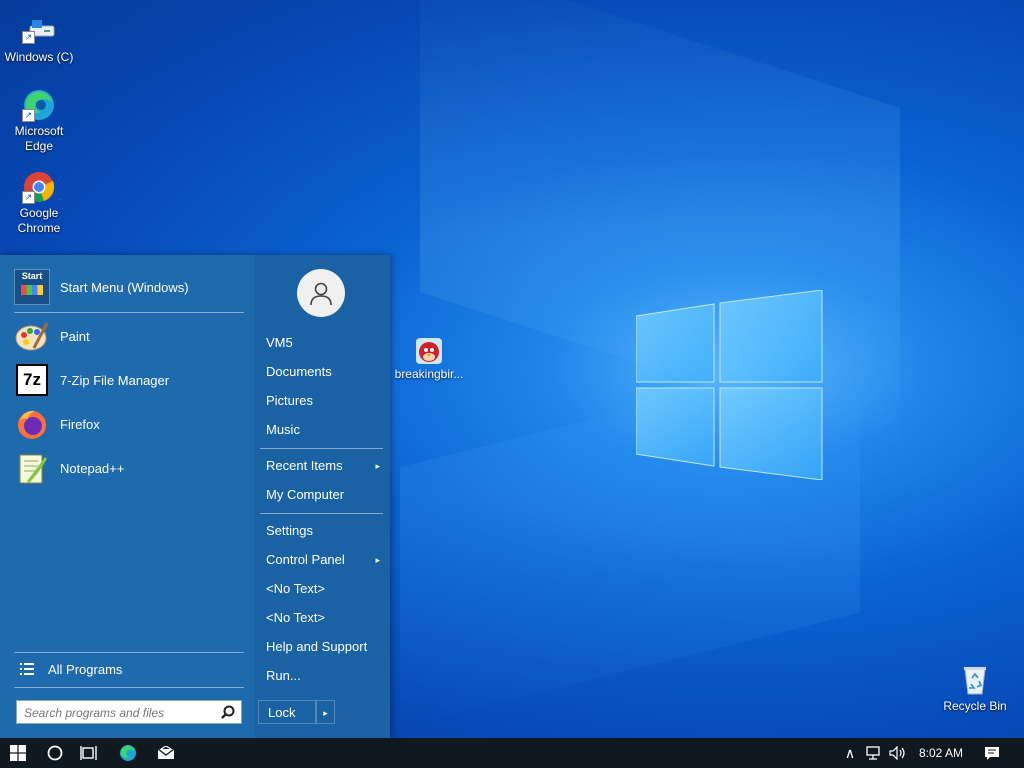  I want to click on edge-icon: ↗, so click(39, 105).